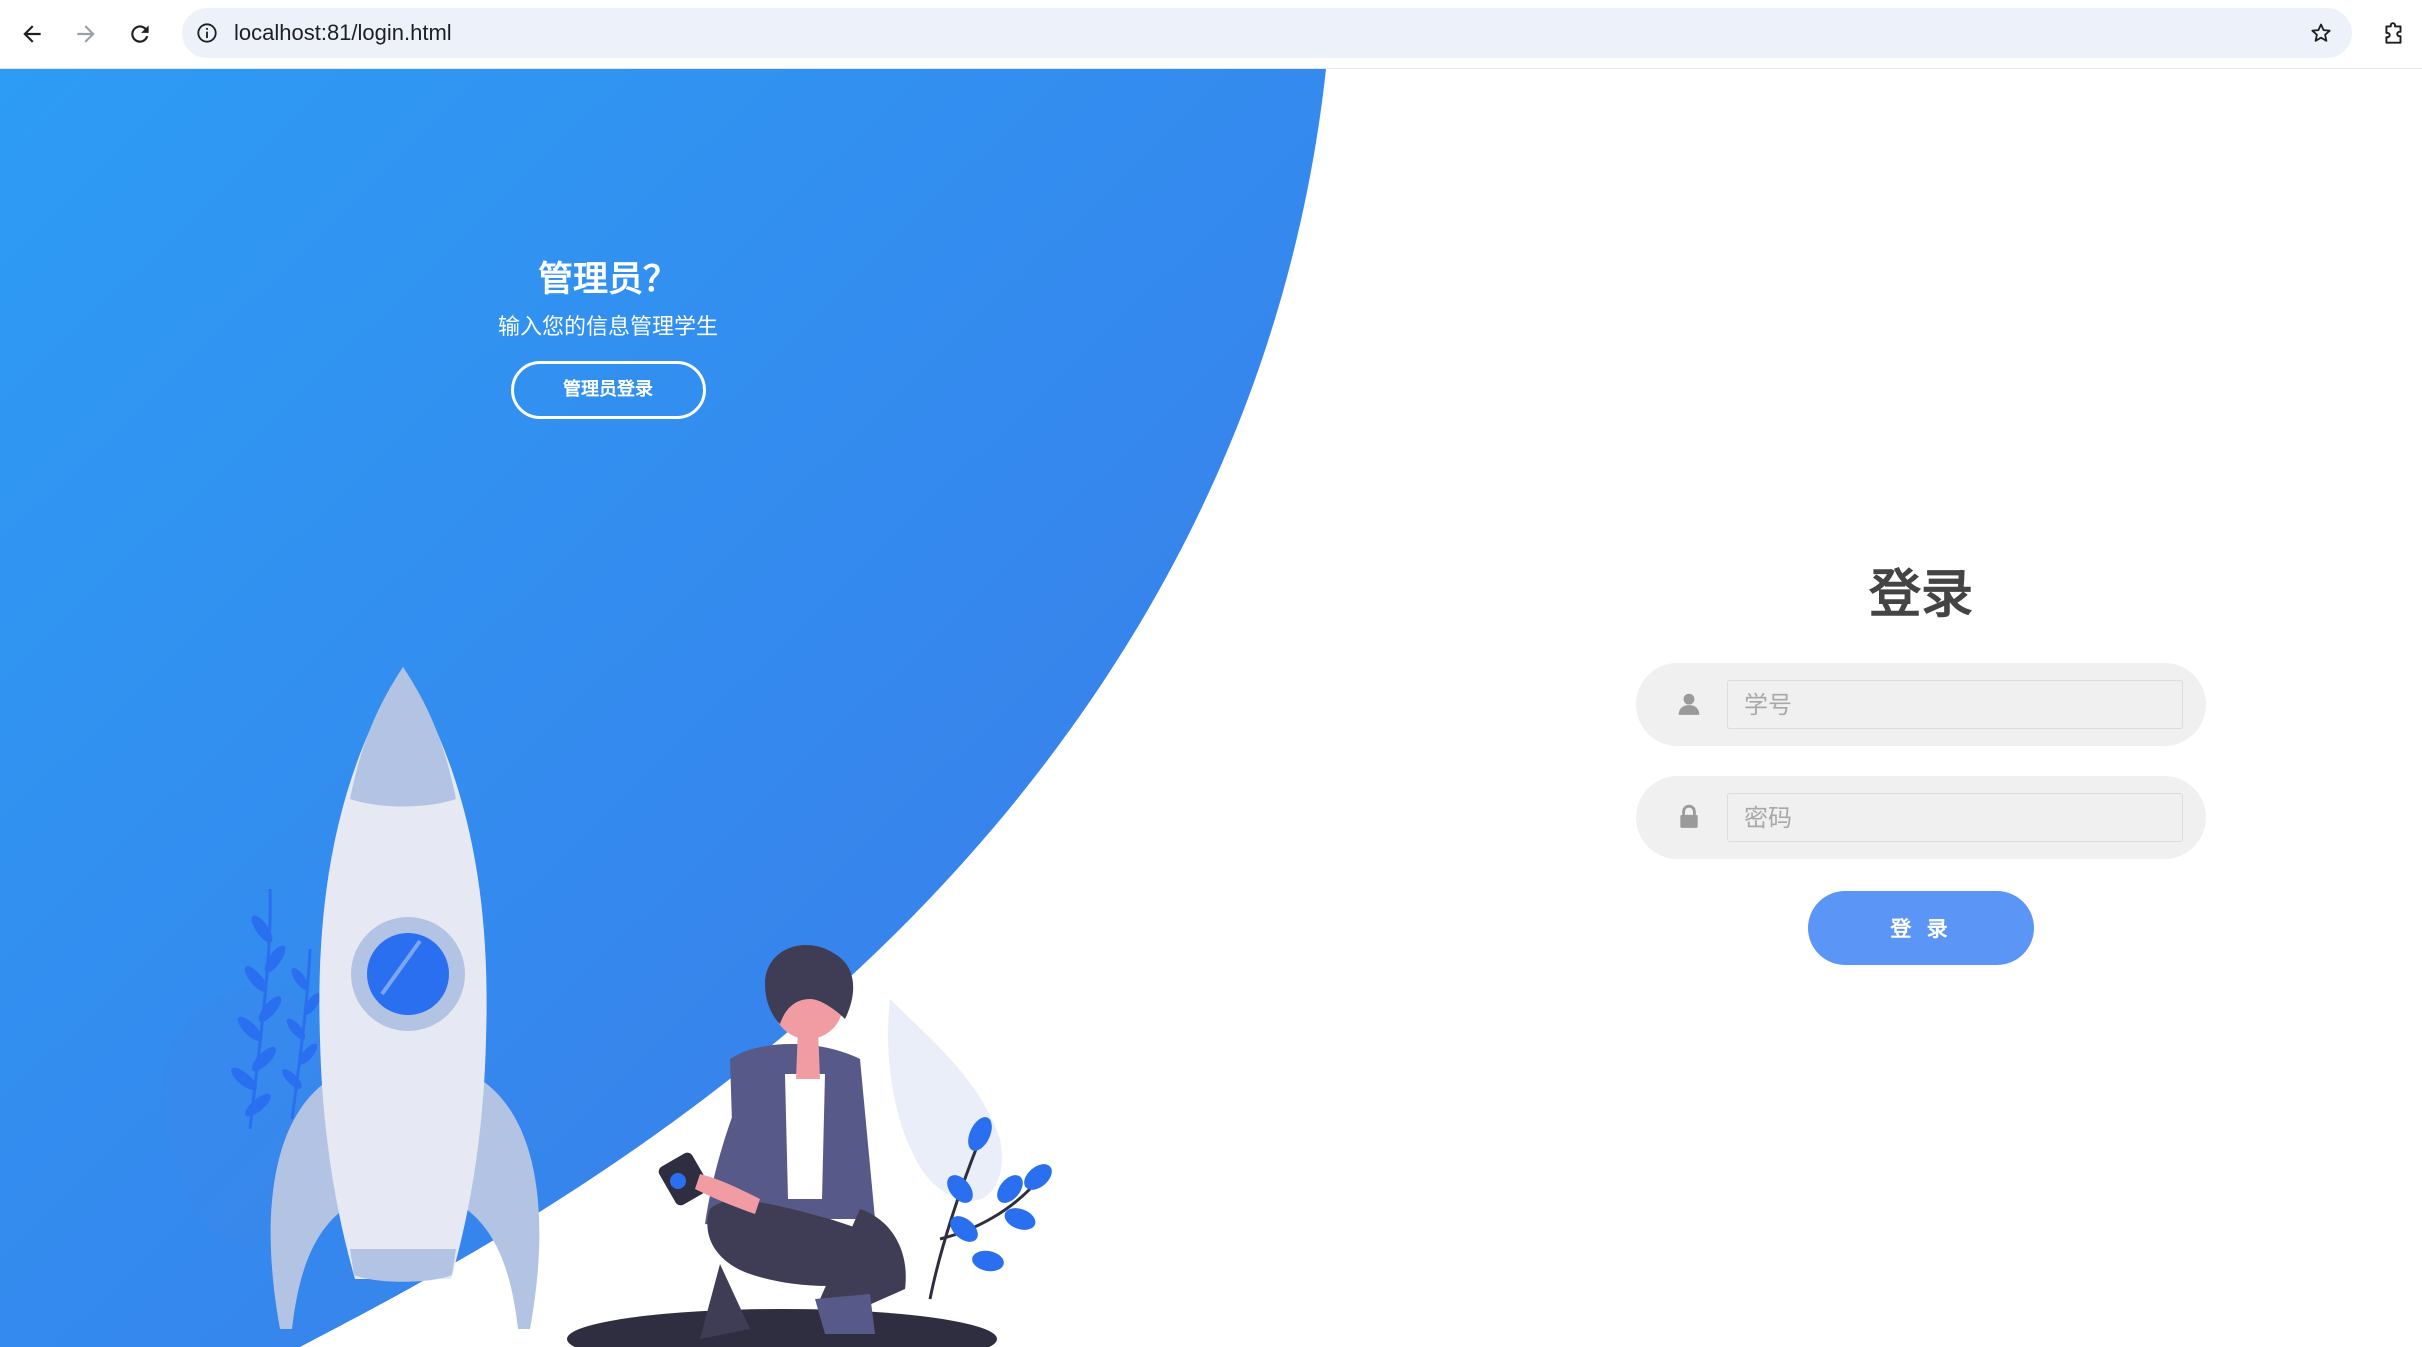  I want to click on admin-login-button: 管理员登录, so click(608, 390).